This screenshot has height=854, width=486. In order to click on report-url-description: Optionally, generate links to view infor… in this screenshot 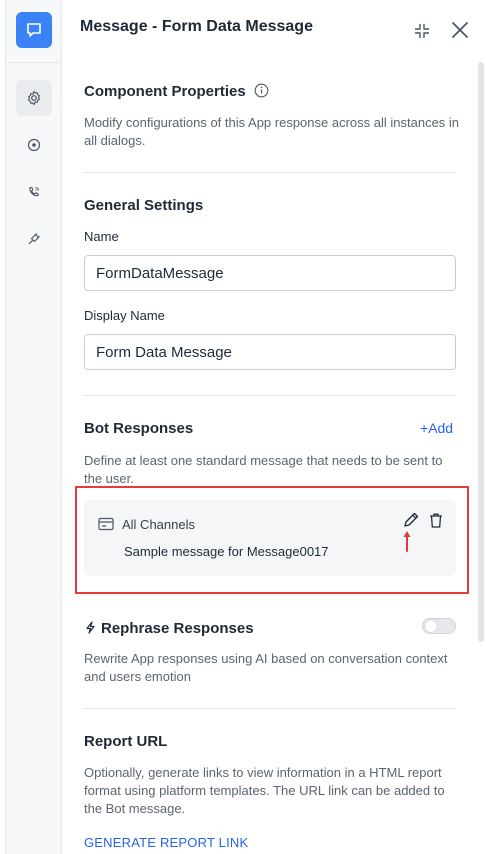, I will do `click(264, 790)`.